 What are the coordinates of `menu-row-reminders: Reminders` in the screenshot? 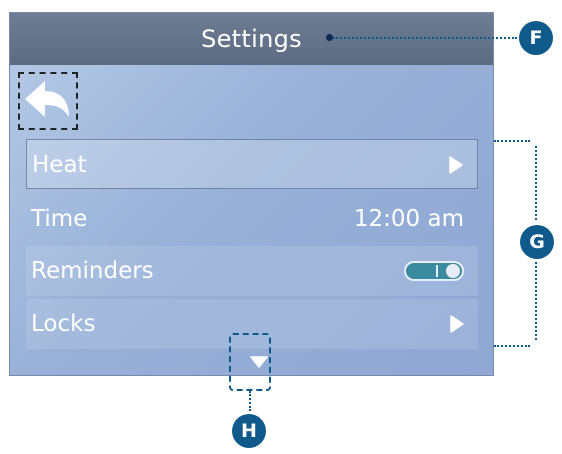 It's located at (252, 271).